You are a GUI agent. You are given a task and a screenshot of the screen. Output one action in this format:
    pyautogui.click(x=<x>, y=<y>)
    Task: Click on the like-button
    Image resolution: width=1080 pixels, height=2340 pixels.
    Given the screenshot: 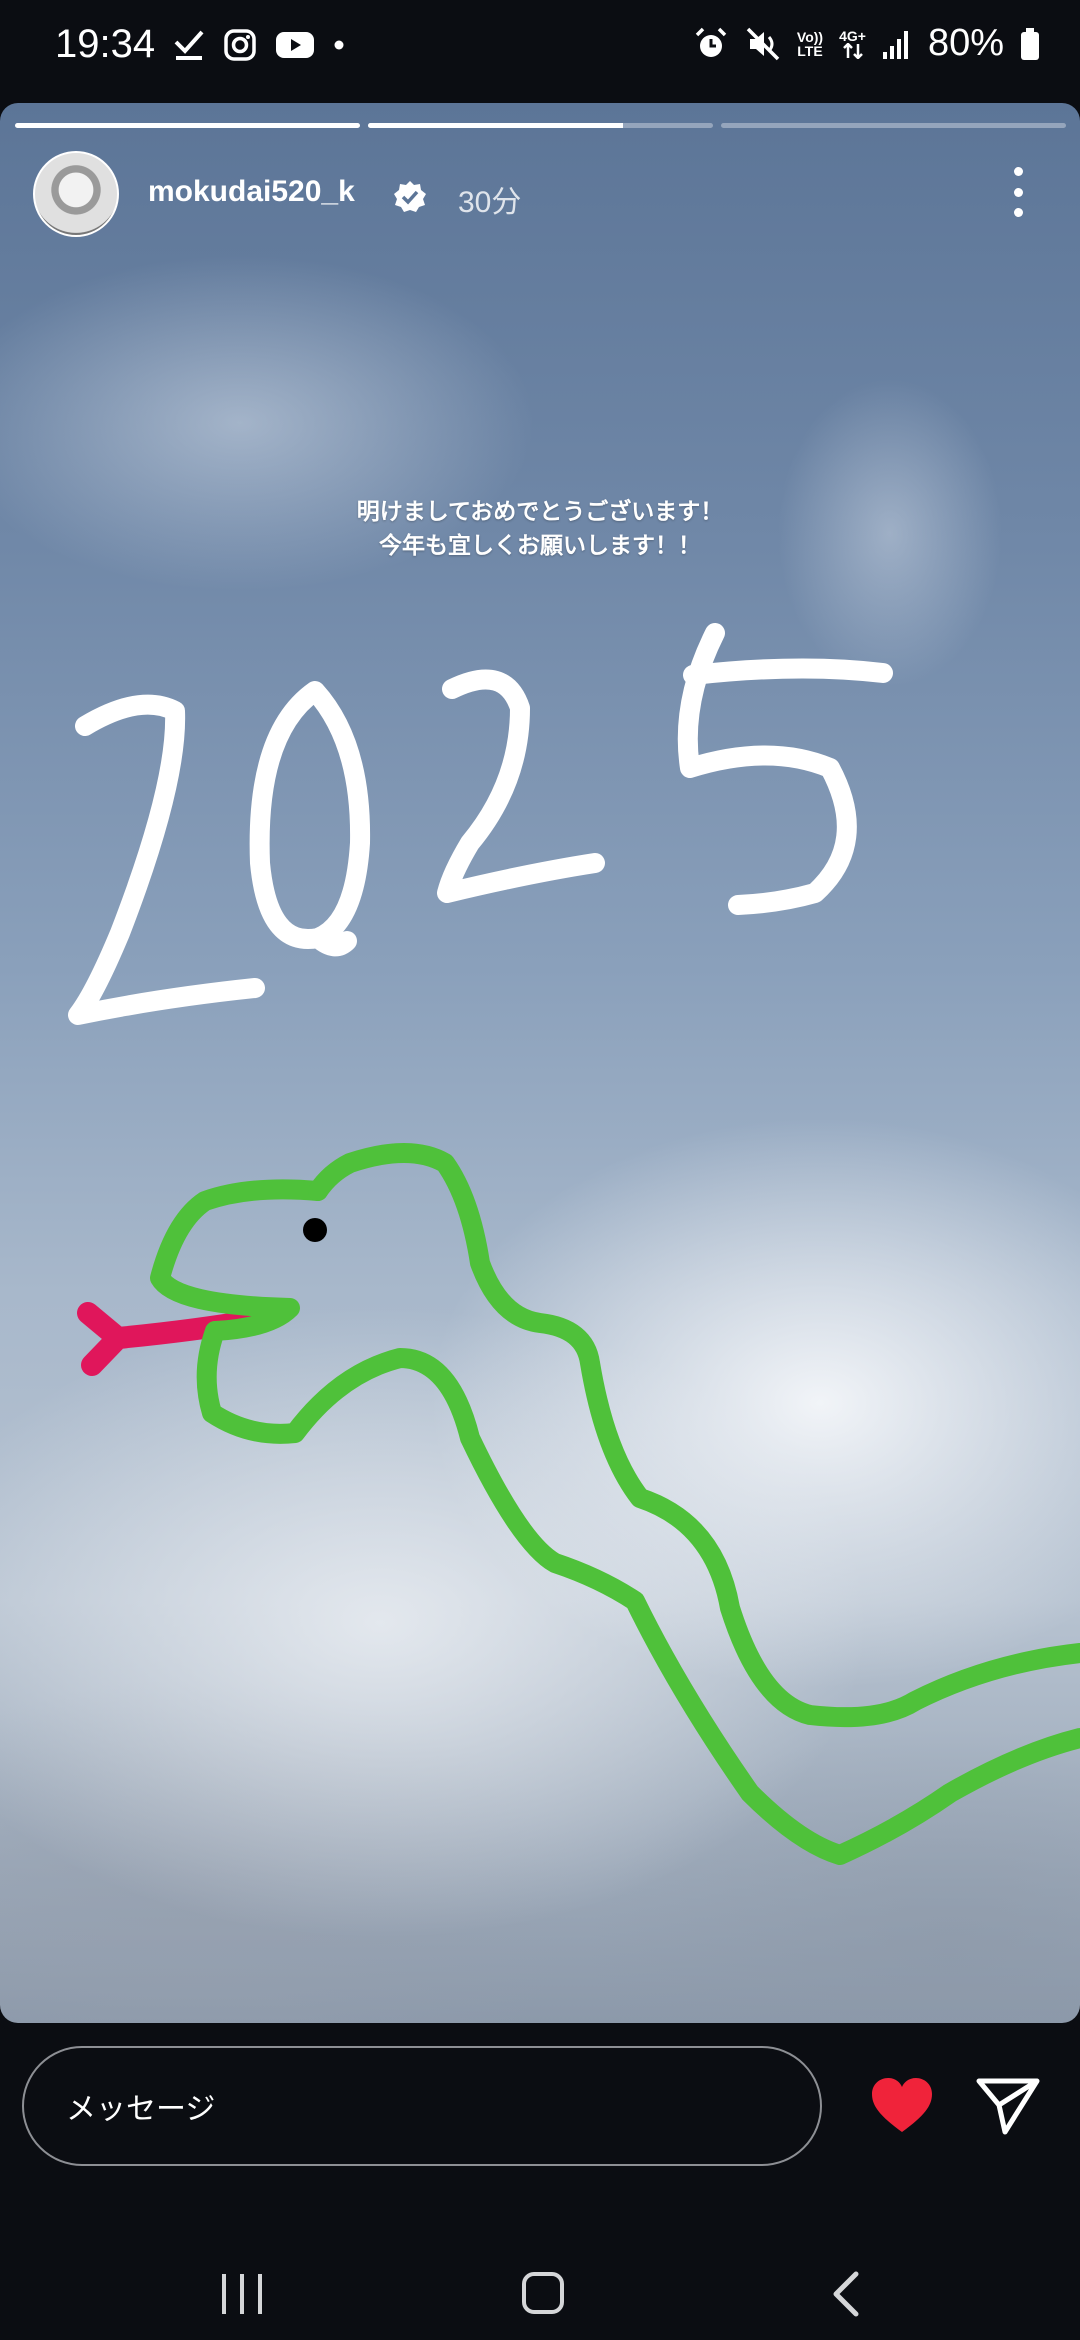 What is the action you would take?
    pyautogui.click(x=902, y=2106)
    